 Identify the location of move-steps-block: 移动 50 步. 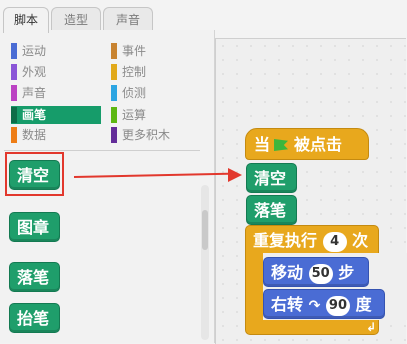
(316, 272).